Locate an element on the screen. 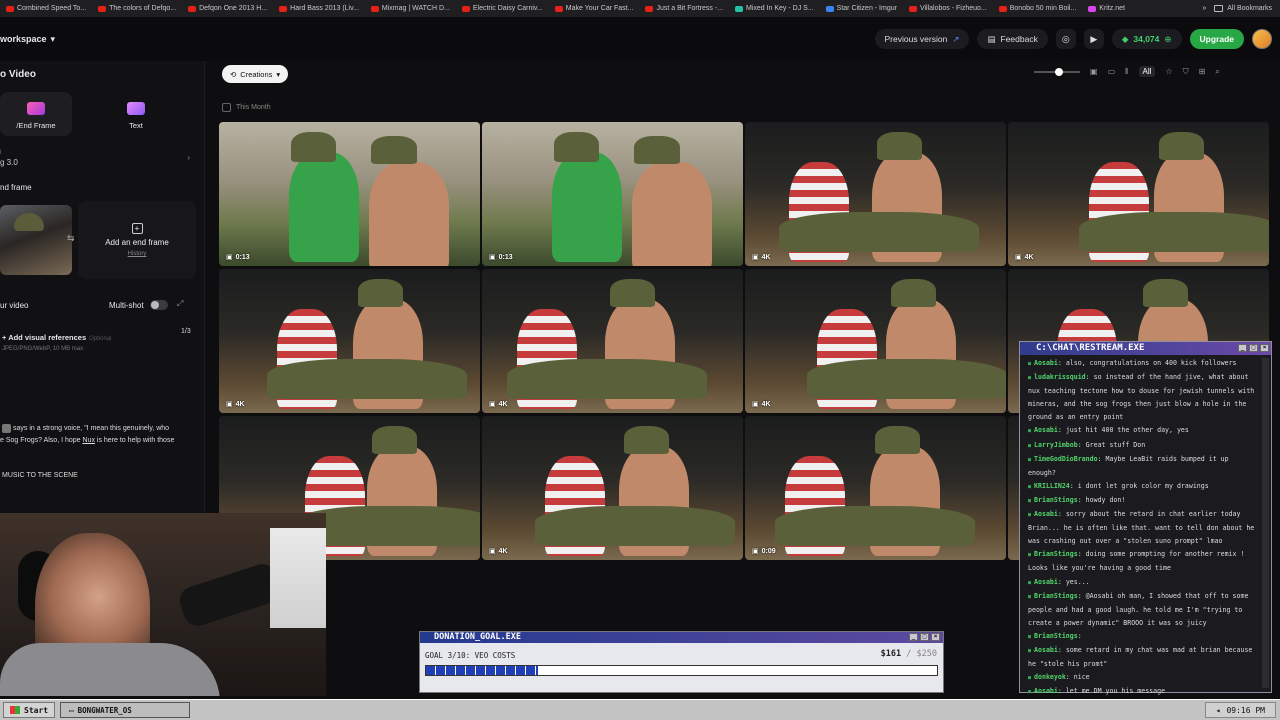 Image resolution: width=1280 pixels, height=720 pixels. text-mode-icon is located at coordinates (136, 108).